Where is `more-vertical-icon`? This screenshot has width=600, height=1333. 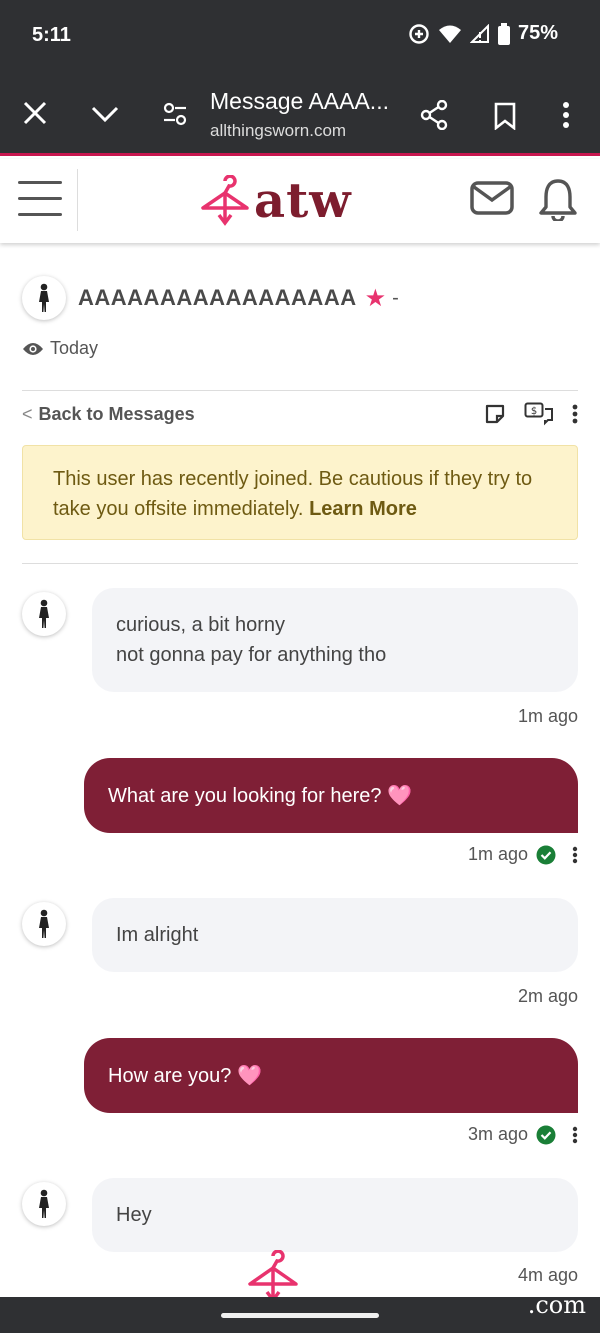 more-vertical-icon is located at coordinates (566, 115).